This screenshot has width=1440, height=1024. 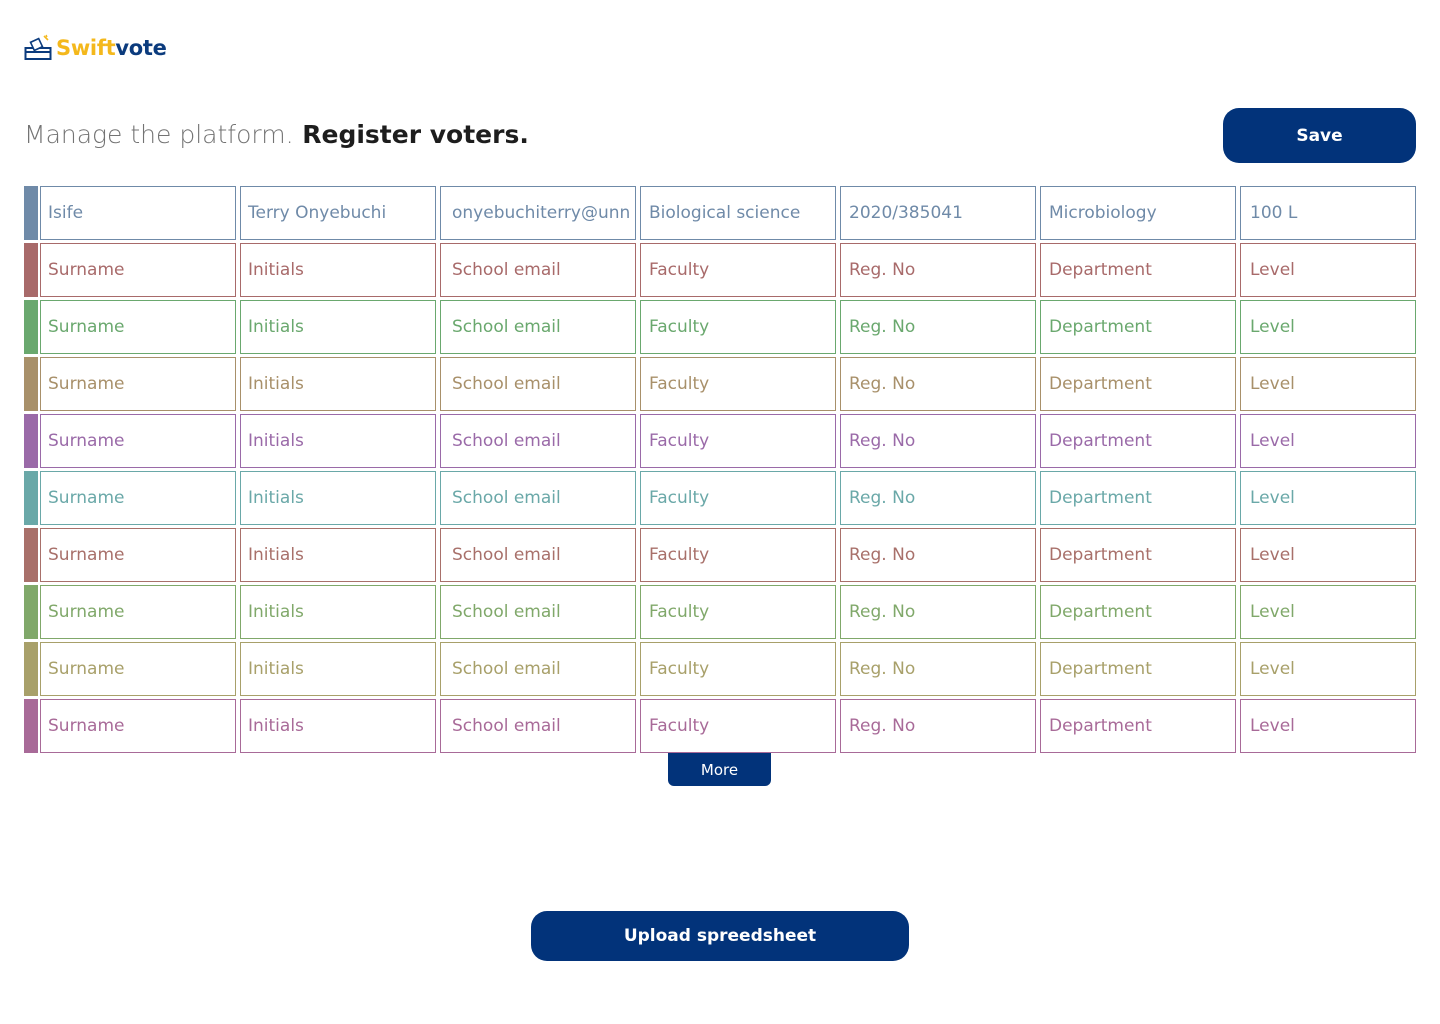 I want to click on brand-name-vote: vote, so click(x=141, y=47).